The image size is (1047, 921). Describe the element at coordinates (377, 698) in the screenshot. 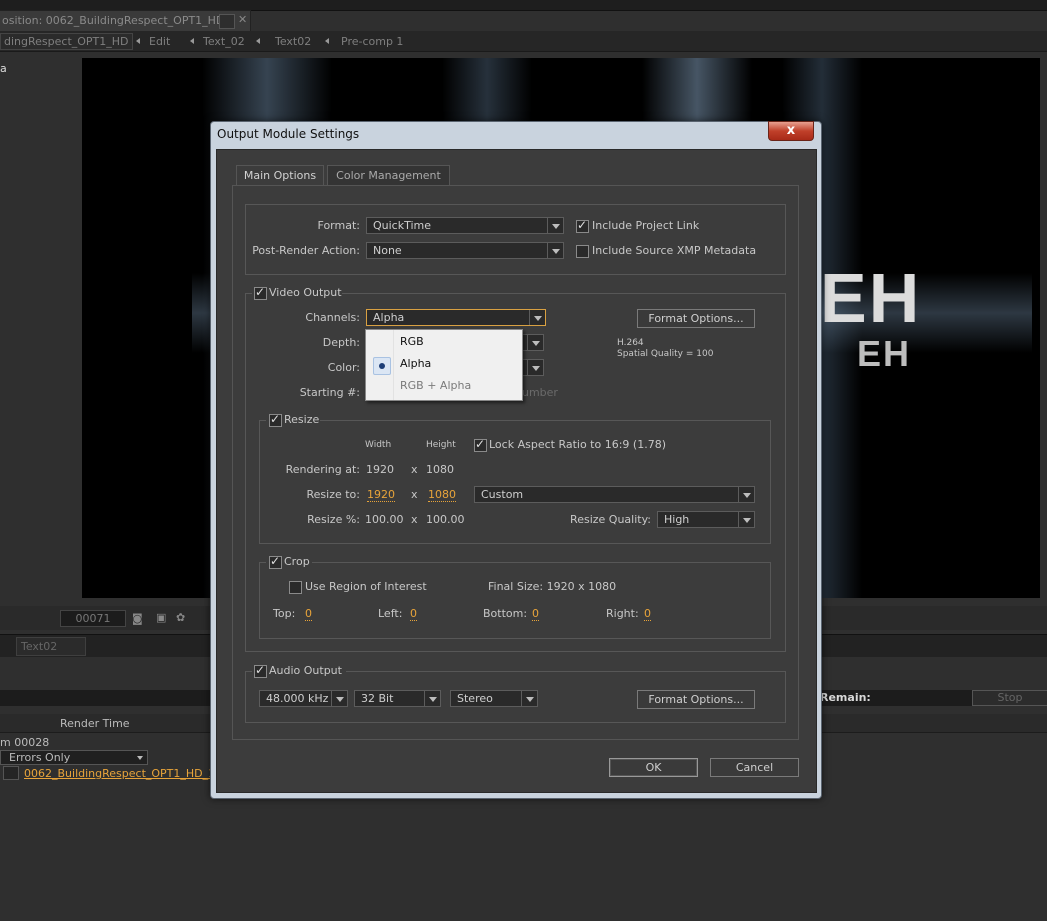

I see `bit-depth-value: 32 Bit` at that location.